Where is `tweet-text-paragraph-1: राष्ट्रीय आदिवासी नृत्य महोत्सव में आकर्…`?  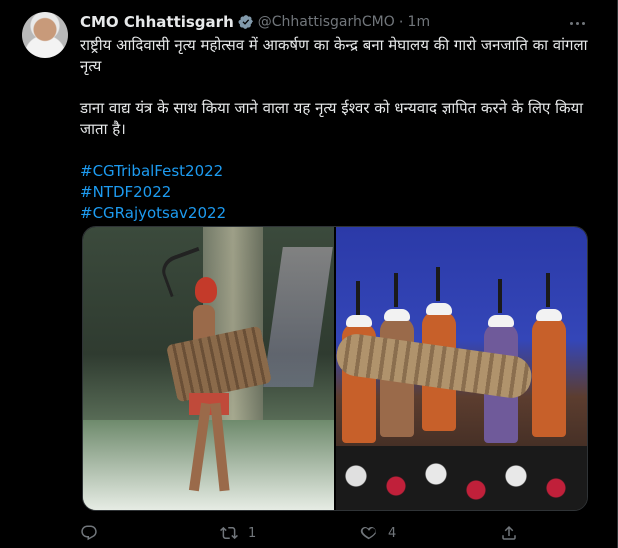
tweet-text-paragraph-1: राष्ट्रीय आदिवासी नृत्य महोत्सव में आकर्… is located at coordinates (334, 55).